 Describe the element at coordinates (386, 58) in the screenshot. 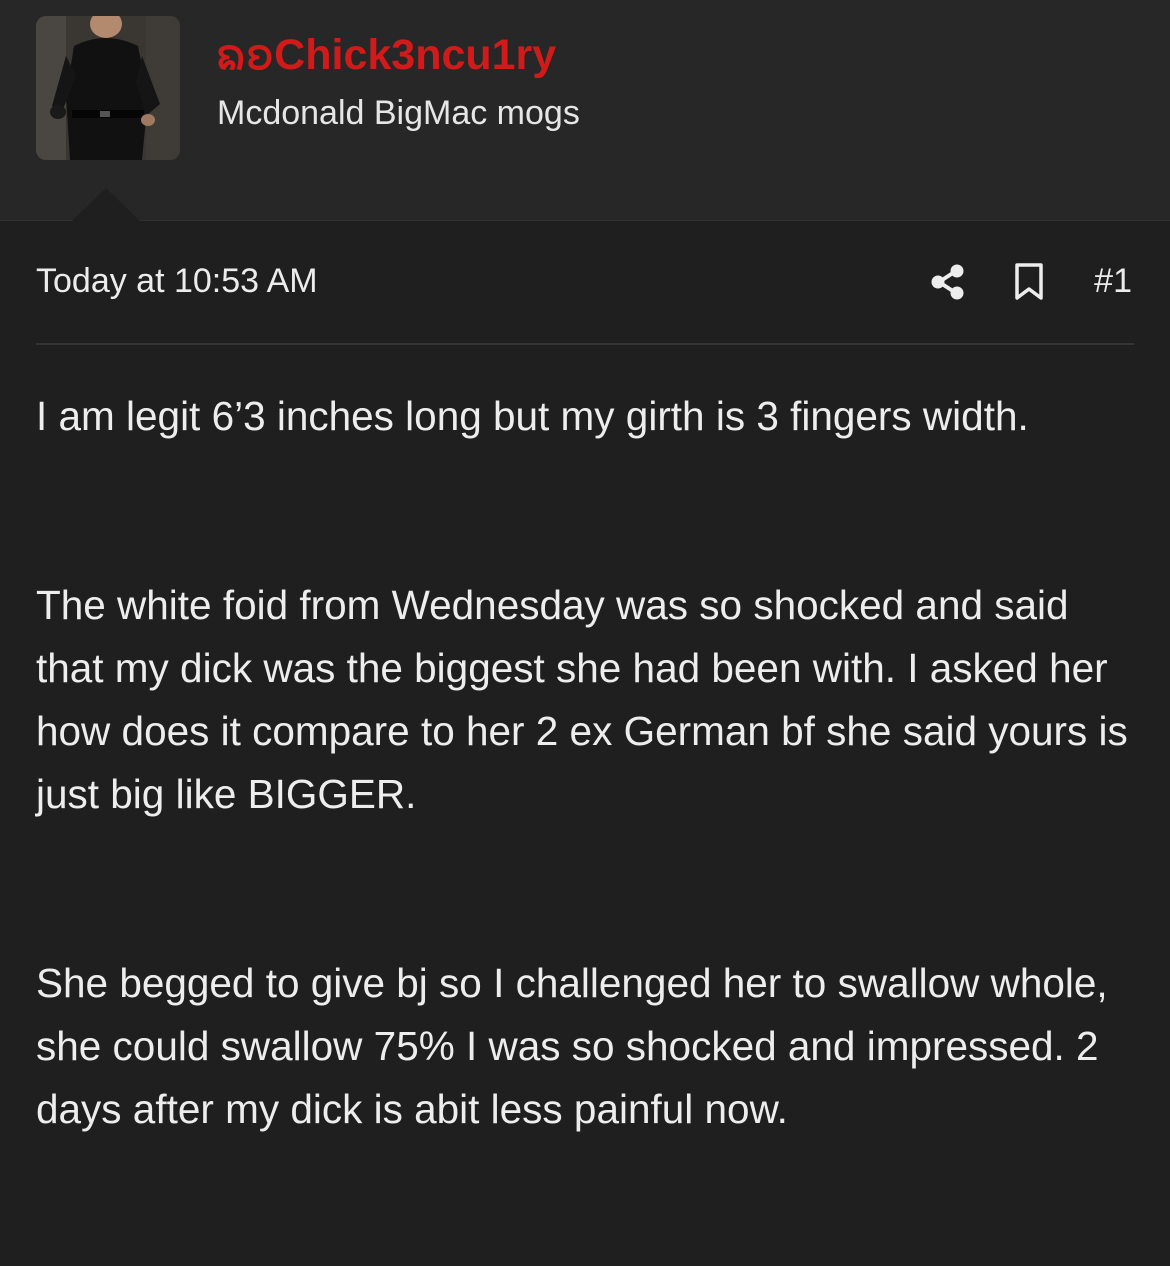

I see `username: ᨦᨧChick3ncu1ry` at that location.